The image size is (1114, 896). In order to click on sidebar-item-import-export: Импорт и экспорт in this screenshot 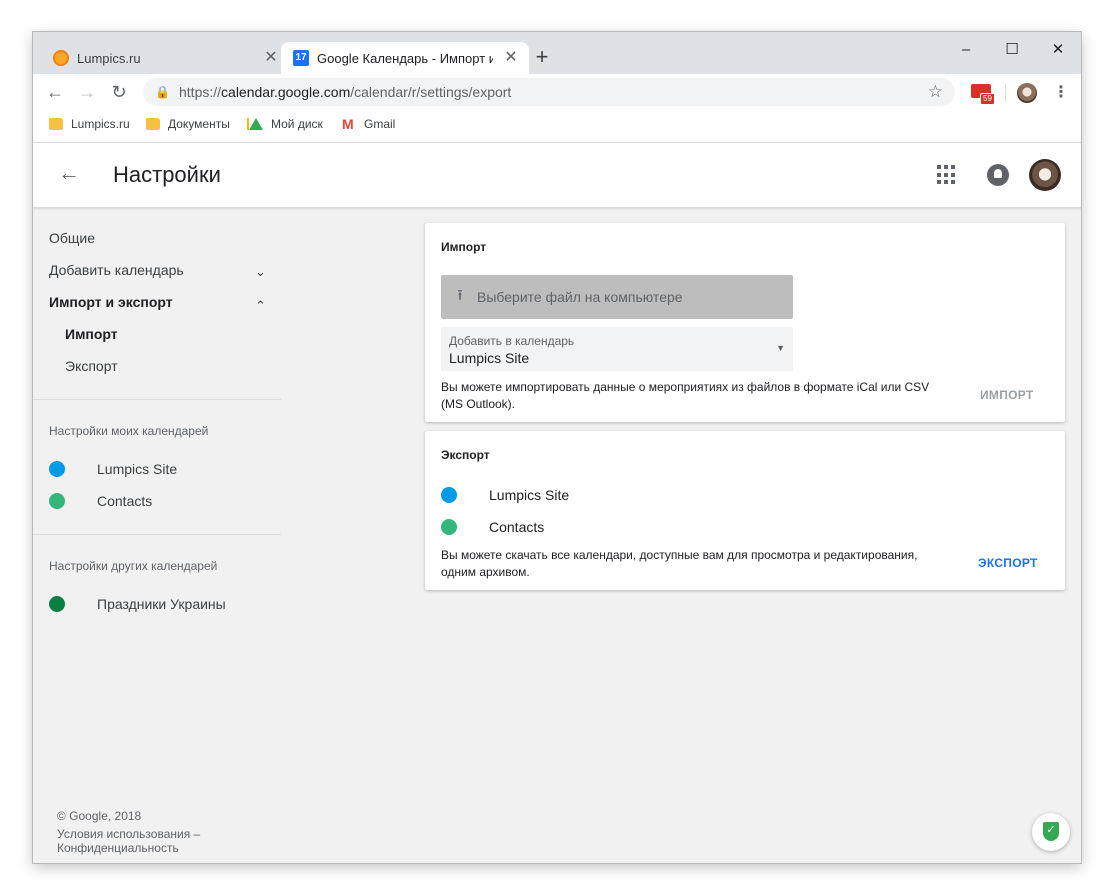, I will do `click(111, 302)`.